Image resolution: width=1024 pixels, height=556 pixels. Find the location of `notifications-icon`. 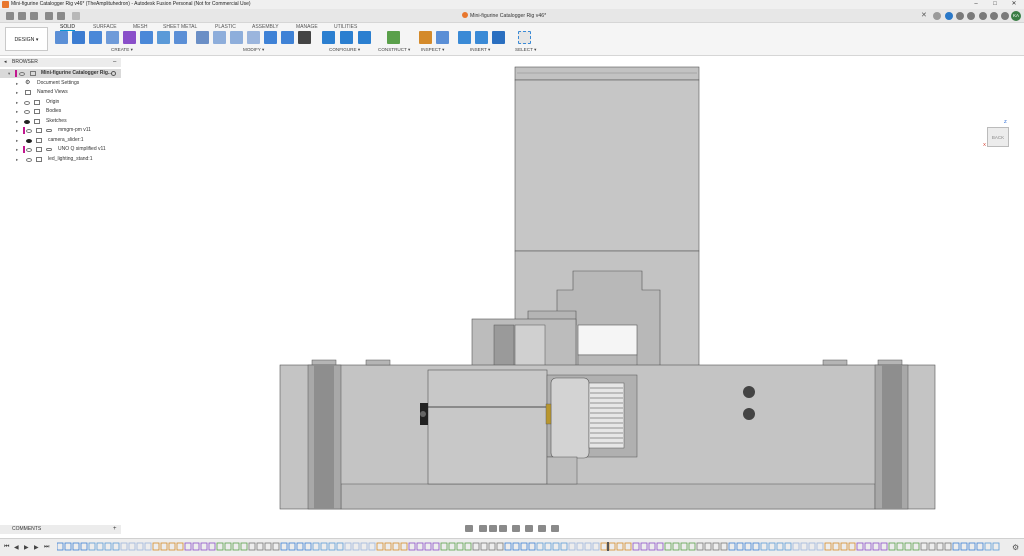

notifications-icon is located at coordinates (971, 16).